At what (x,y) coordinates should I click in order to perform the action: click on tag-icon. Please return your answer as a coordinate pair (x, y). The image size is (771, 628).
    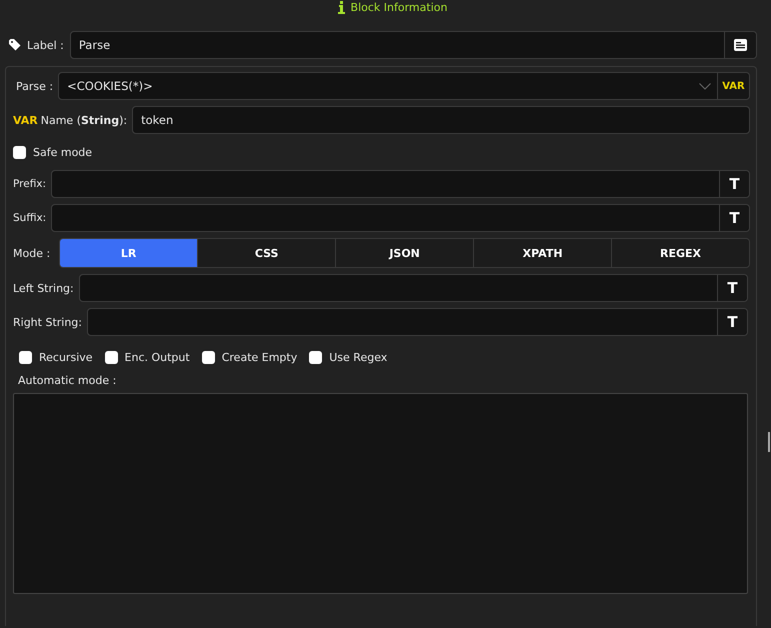
    Looking at the image, I should click on (15, 45).